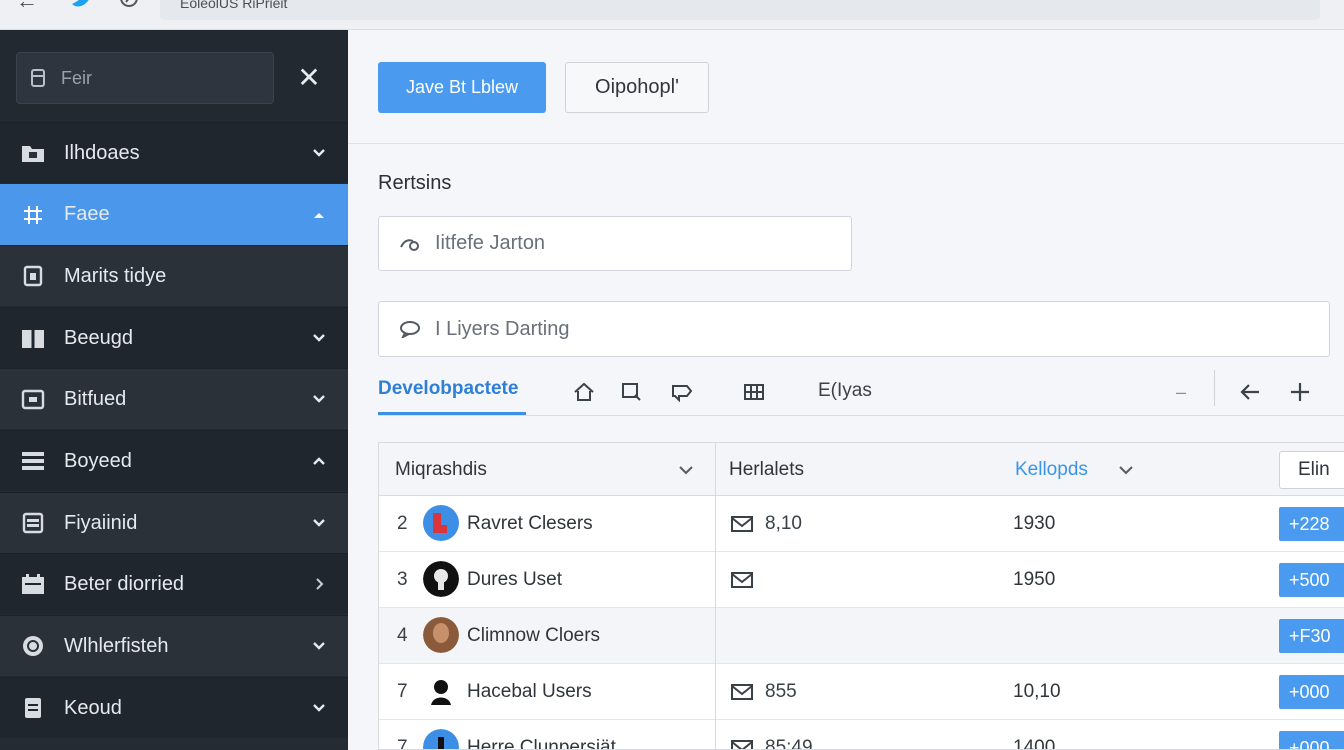  I want to click on search-icon, so click(410, 244).